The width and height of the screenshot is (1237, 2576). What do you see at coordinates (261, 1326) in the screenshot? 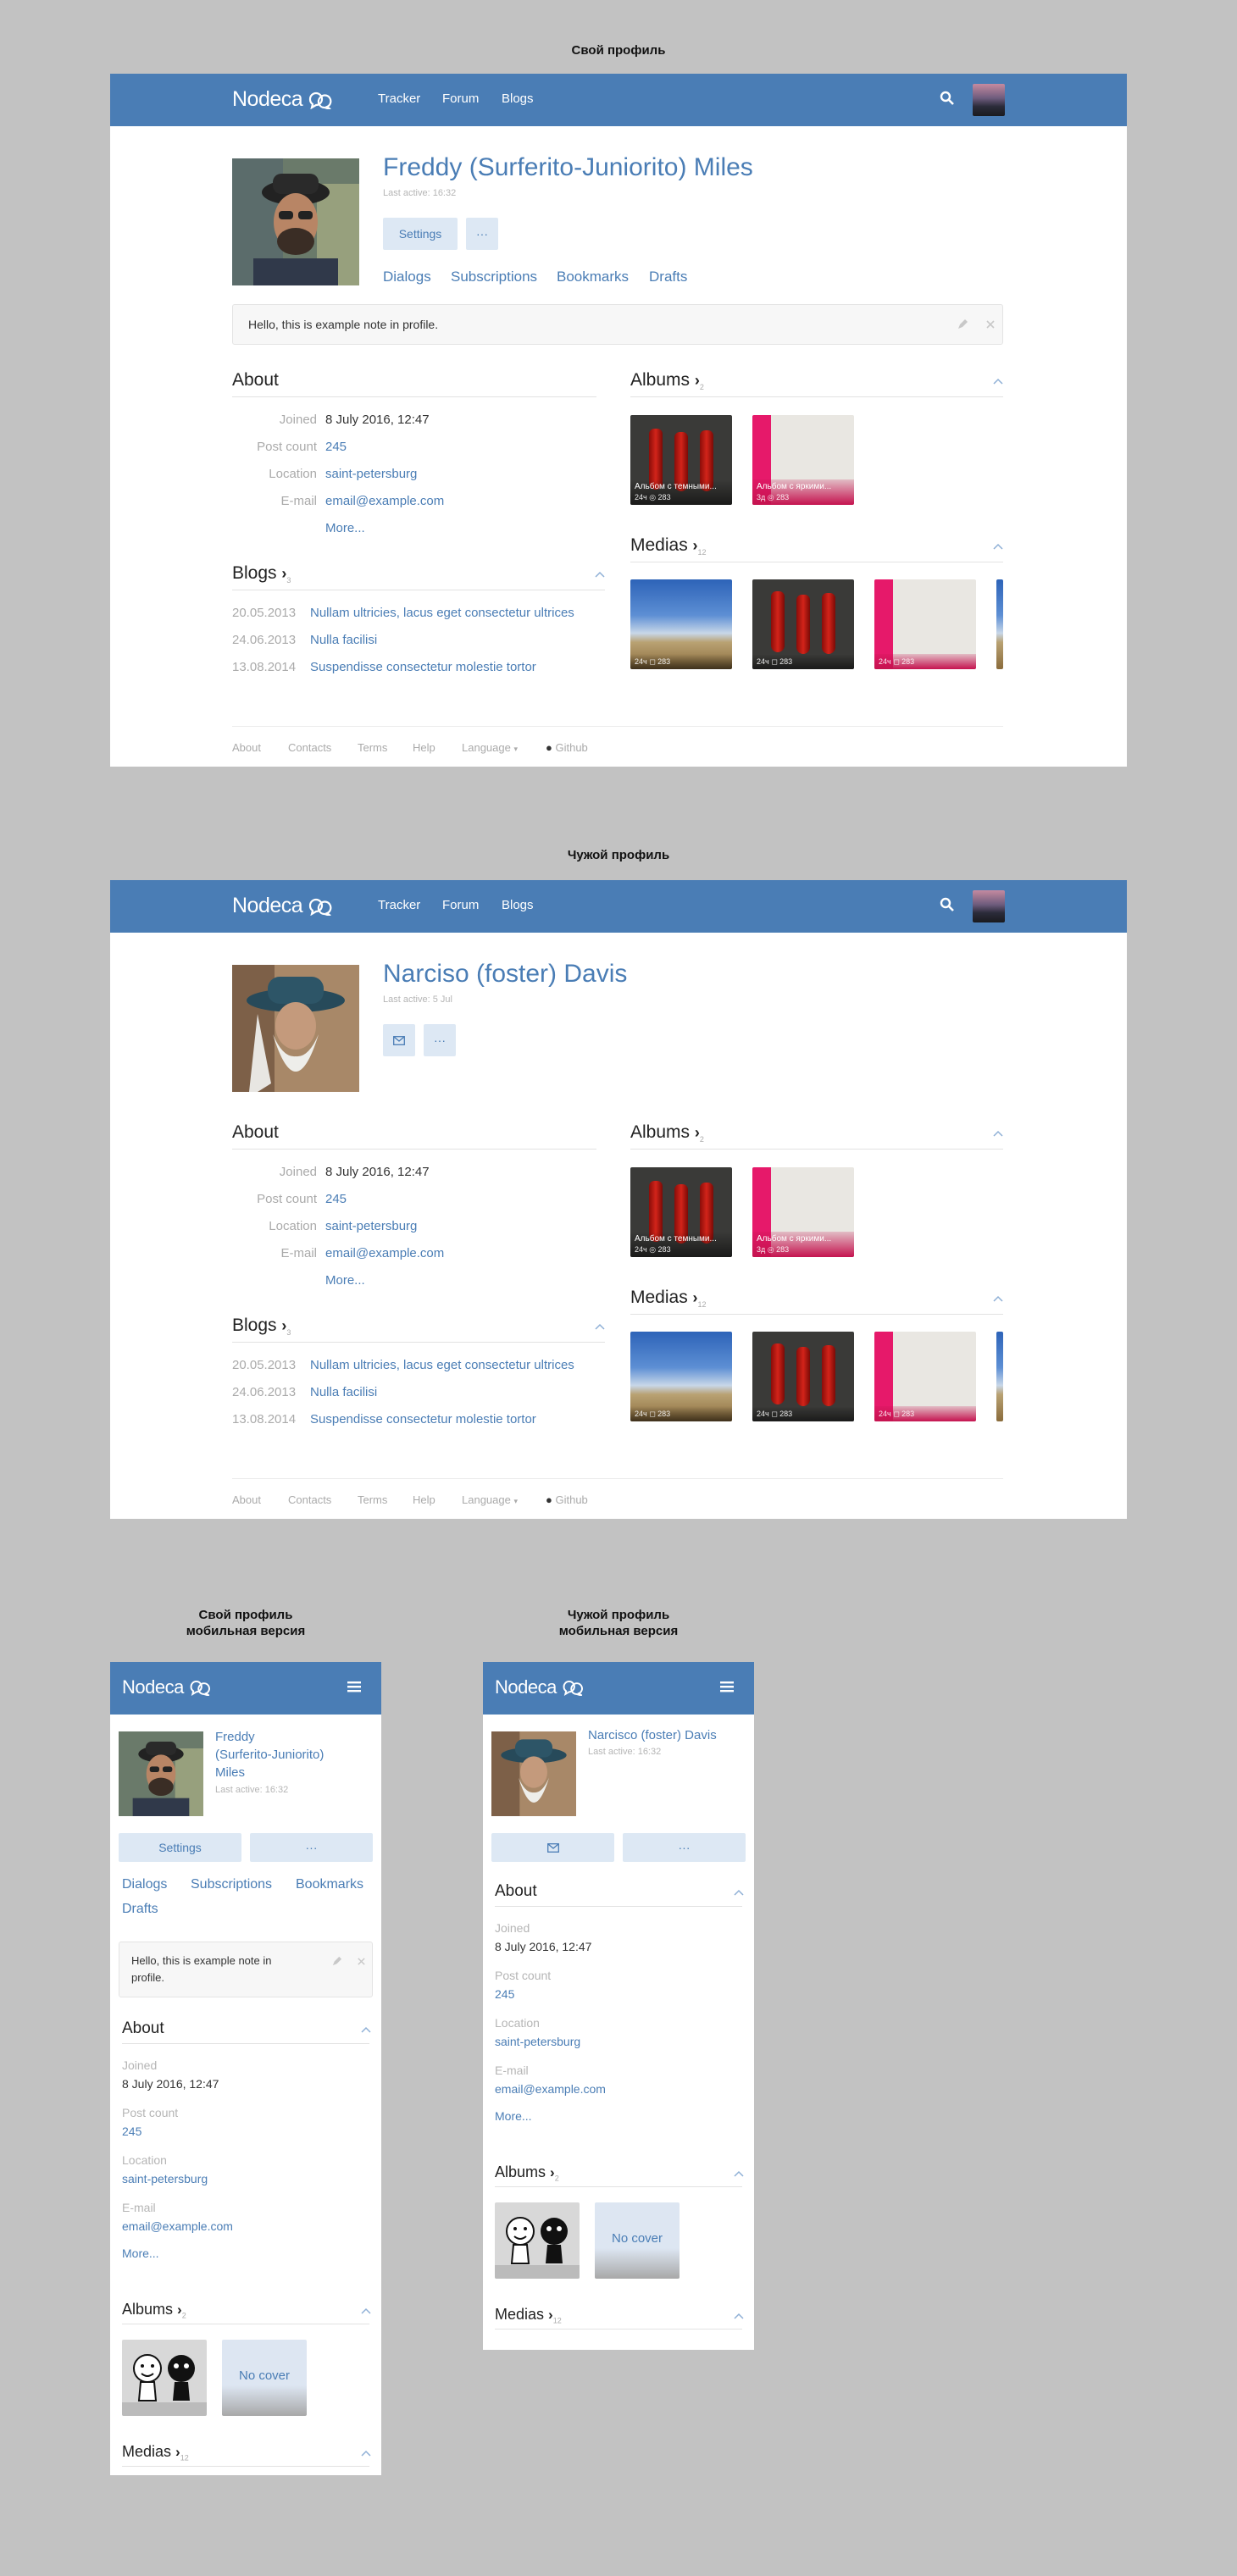
I see `blogs-title: Blogs ›3` at bounding box center [261, 1326].